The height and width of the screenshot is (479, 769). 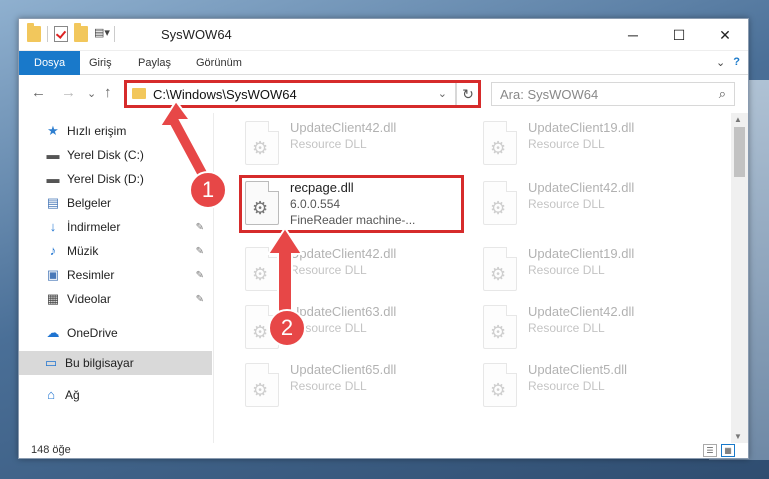 What do you see at coordinates (738, 436) in the screenshot?
I see `scroll-down-icon: ▼` at bounding box center [738, 436].